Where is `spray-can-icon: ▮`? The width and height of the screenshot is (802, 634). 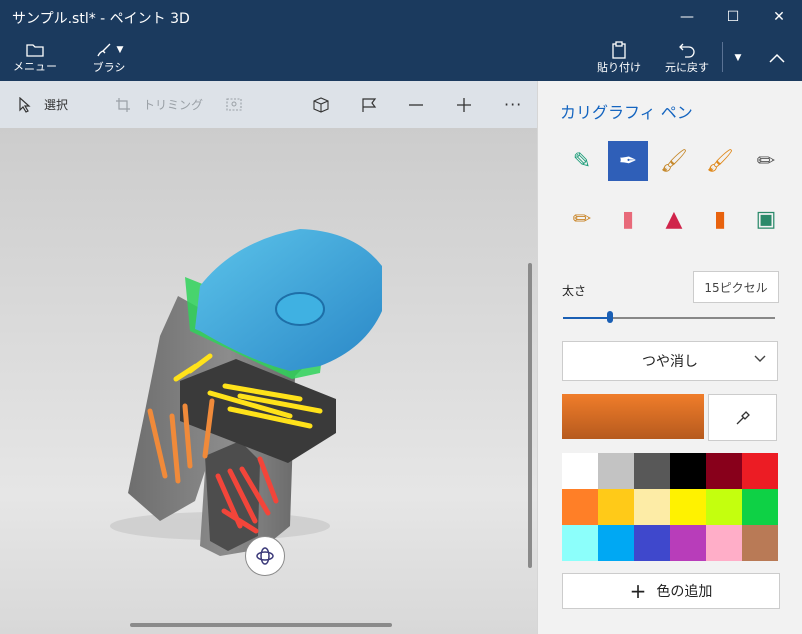
spray-can-icon: ▮ is located at coordinates (720, 219).